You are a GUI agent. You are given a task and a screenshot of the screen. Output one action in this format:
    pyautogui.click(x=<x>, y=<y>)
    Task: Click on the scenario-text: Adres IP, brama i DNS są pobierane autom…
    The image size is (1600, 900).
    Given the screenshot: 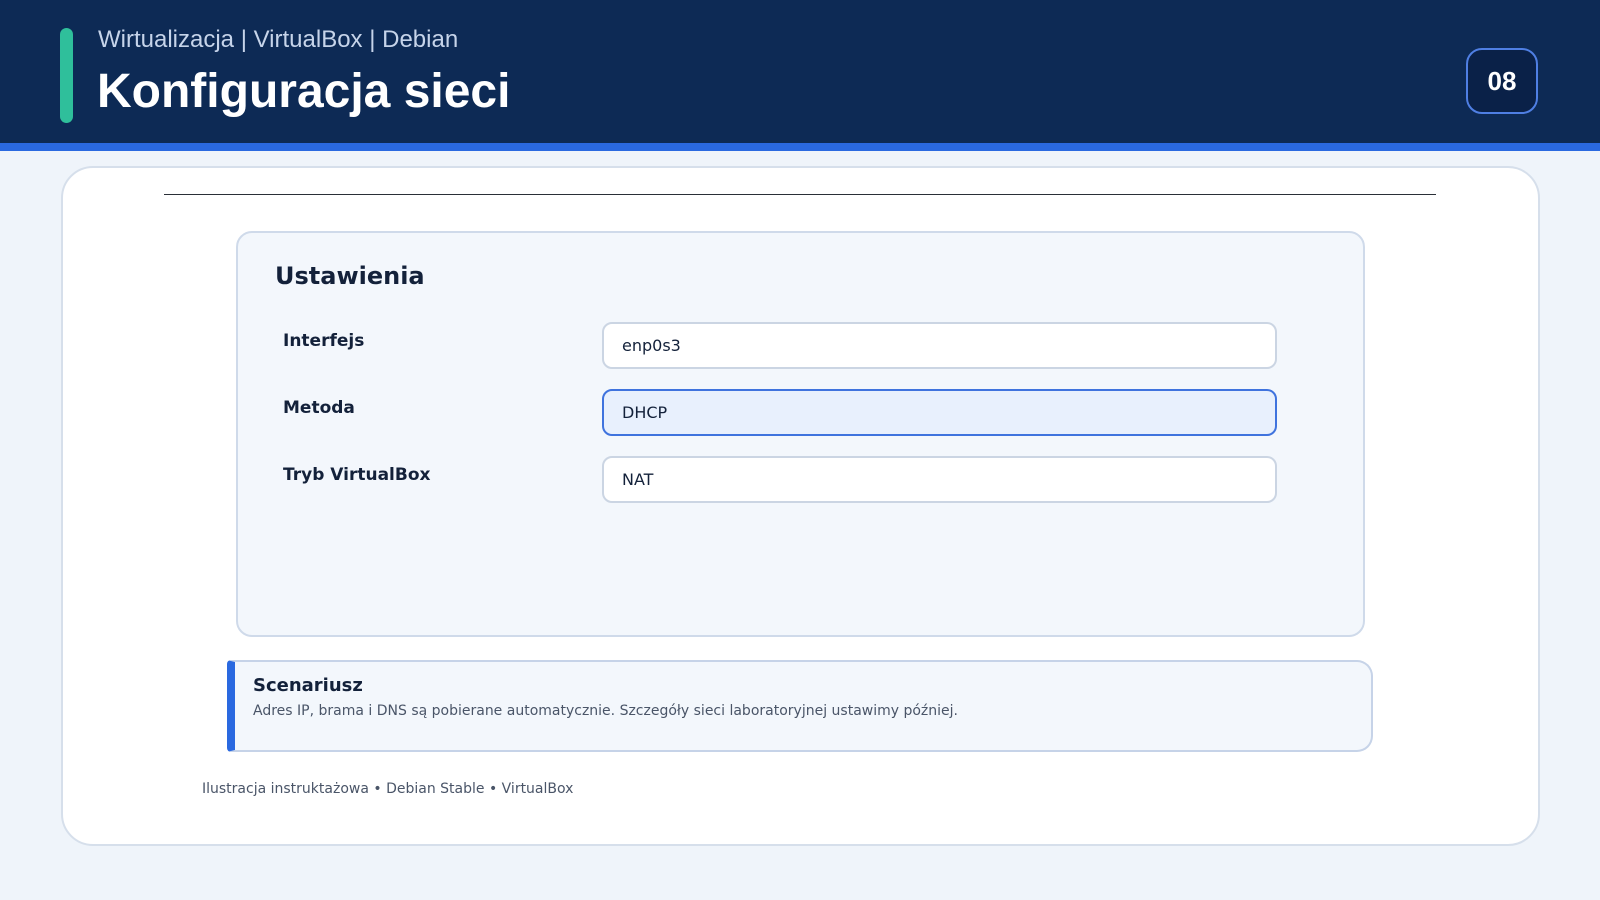 What is the action you would take?
    pyautogui.click(x=605, y=711)
    